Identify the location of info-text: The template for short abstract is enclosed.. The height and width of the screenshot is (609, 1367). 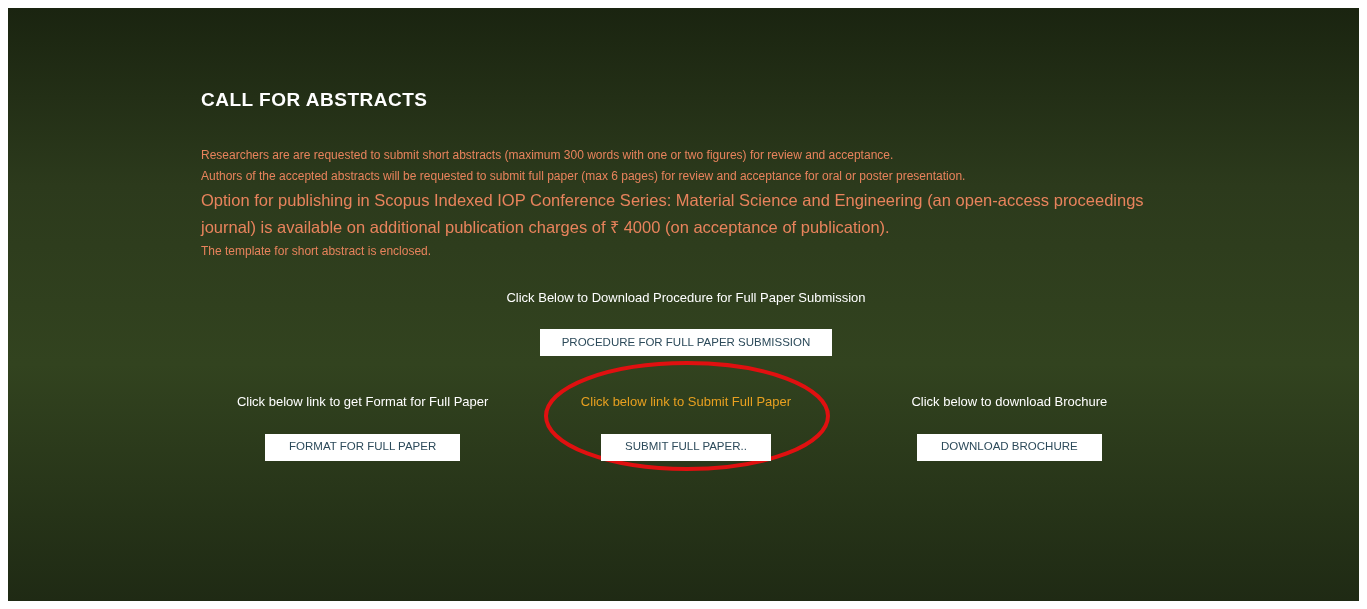
(317, 251).